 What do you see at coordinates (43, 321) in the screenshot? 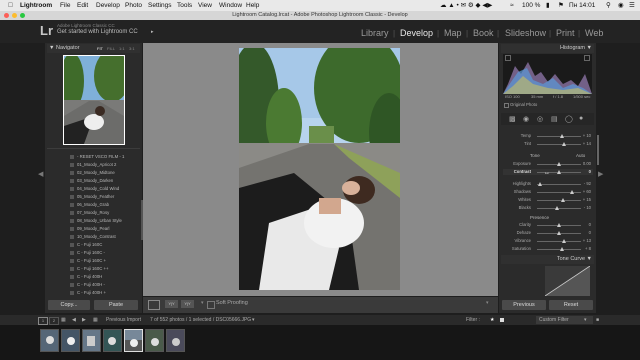
I see `page-1-button: 1` at bounding box center [43, 321].